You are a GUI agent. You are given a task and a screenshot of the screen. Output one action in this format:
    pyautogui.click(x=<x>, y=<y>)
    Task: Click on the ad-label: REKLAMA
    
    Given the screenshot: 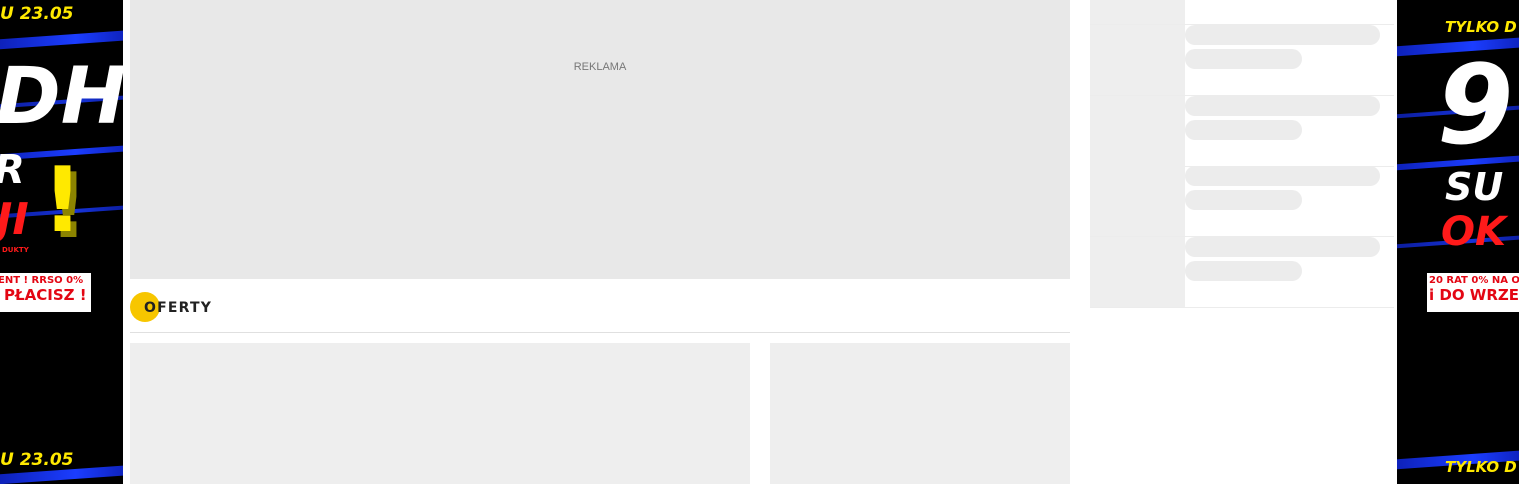 What is the action you would take?
    pyautogui.click(x=600, y=67)
    